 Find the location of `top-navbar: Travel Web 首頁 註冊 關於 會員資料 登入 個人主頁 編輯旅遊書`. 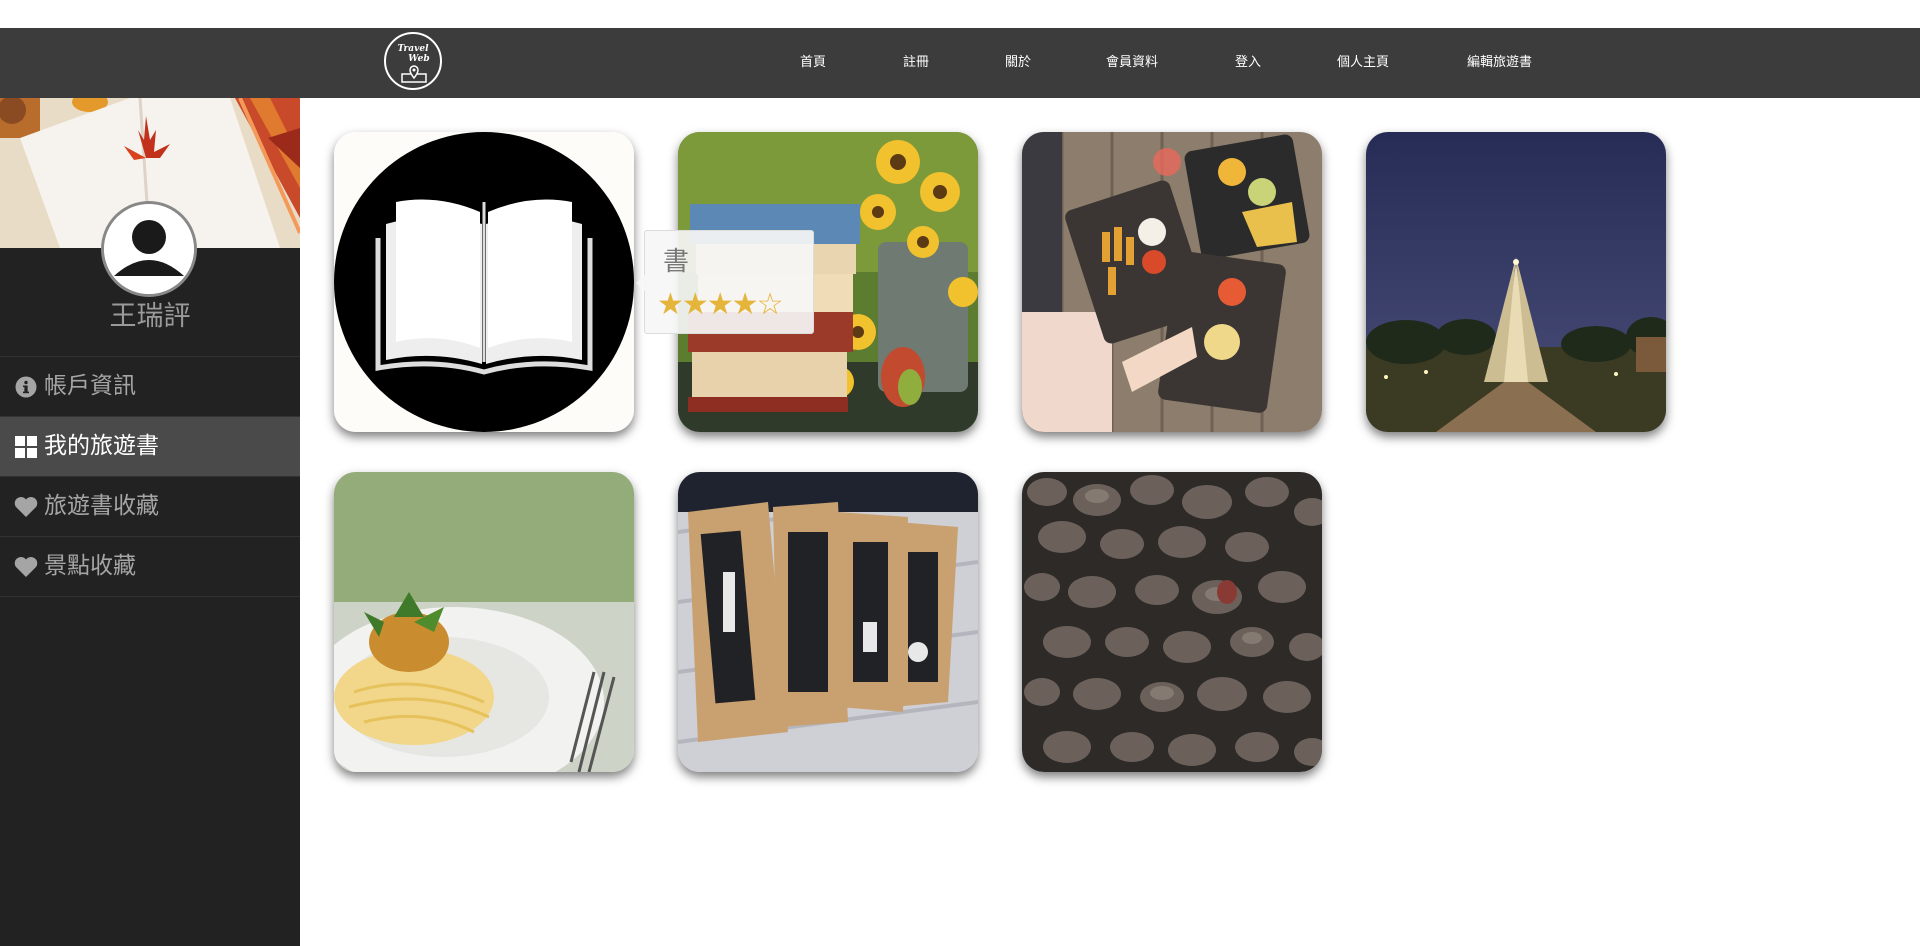

top-navbar: Travel Web 首頁 註冊 關於 會員資料 登入 個人主頁 編輯旅遊書 is located at coordinates (960, 63).